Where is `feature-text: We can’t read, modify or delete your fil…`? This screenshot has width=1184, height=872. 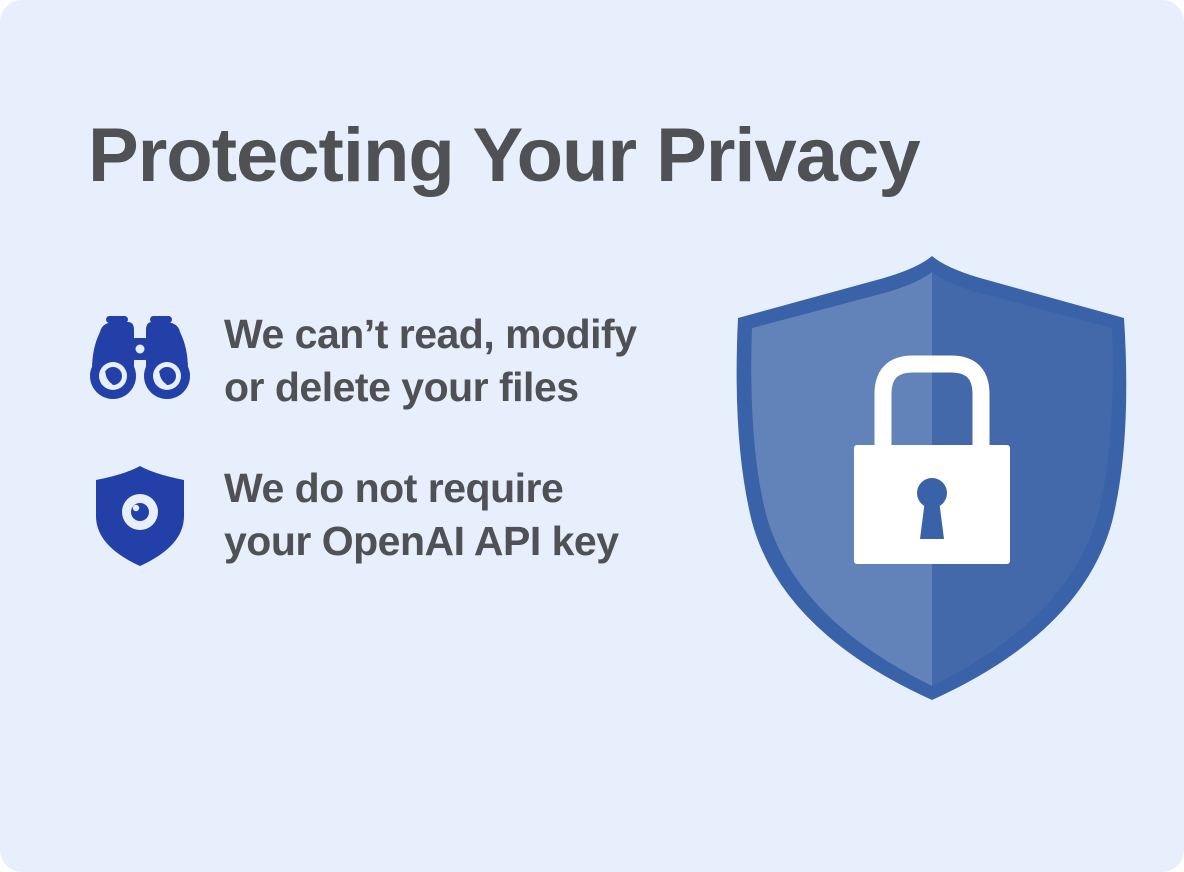 feature-text: We can’t read, modify or delete your fil… is located at coordinates (469, 361).